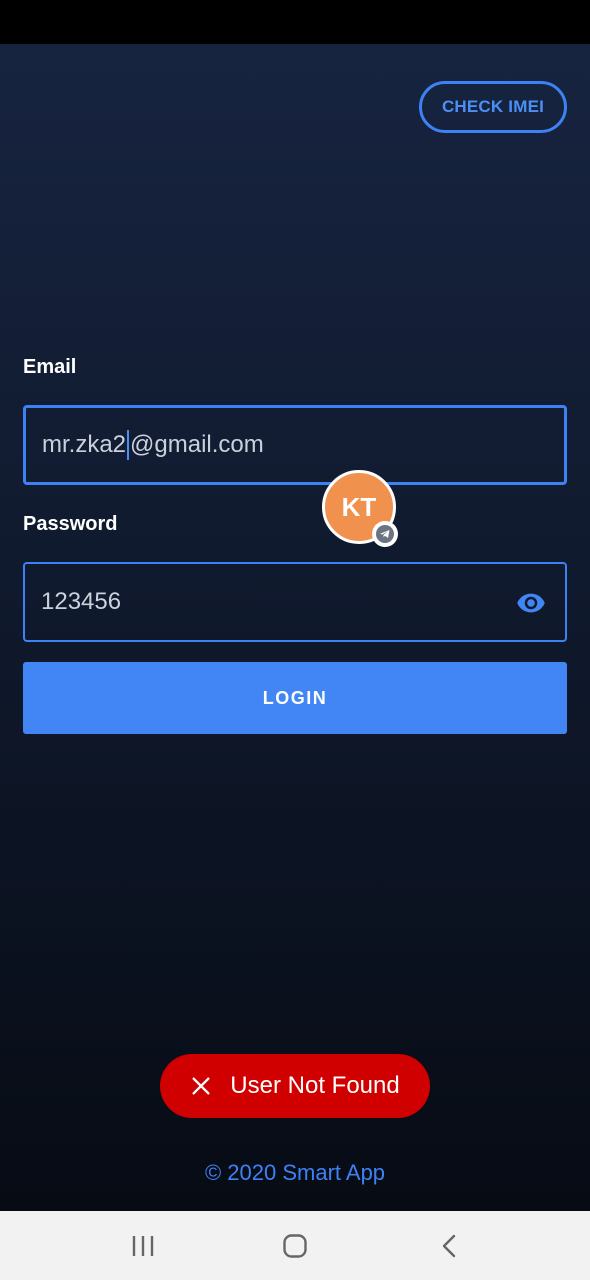 The width and height of the screenshot is (590, 1280). What do you see at coordinates (493, 107) in the screenshot?
I see `check-imei-button: CHECK IMEI` at bounding box center [493, 107].